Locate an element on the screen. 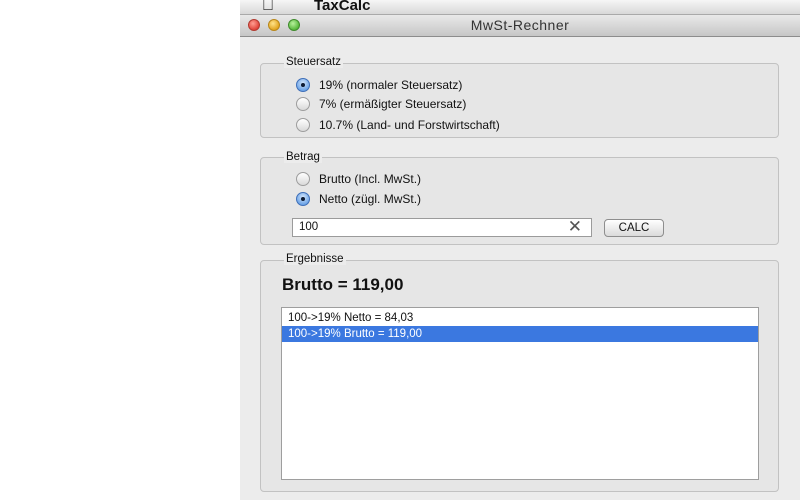 The width and height of the screenshot is (800, 500). radio-rate-10-7: 10.7% (Land- und Forstwirtschaft) is located at coordinates (398, 125).